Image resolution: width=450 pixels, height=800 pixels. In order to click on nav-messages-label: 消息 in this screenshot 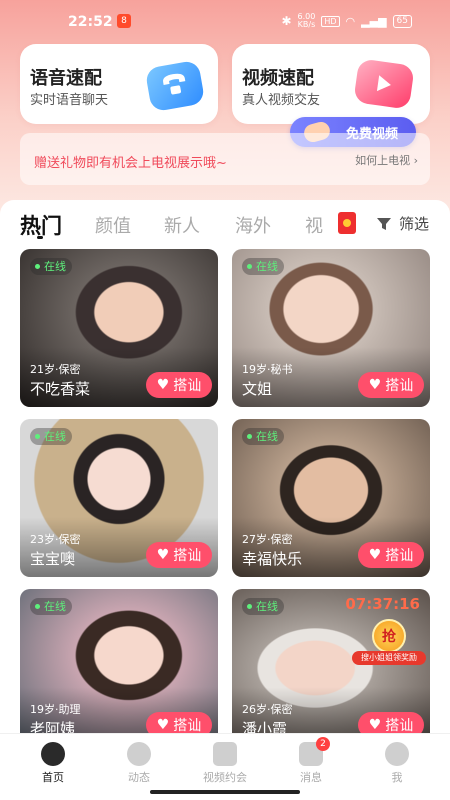, I will do `click(311, 777)`.